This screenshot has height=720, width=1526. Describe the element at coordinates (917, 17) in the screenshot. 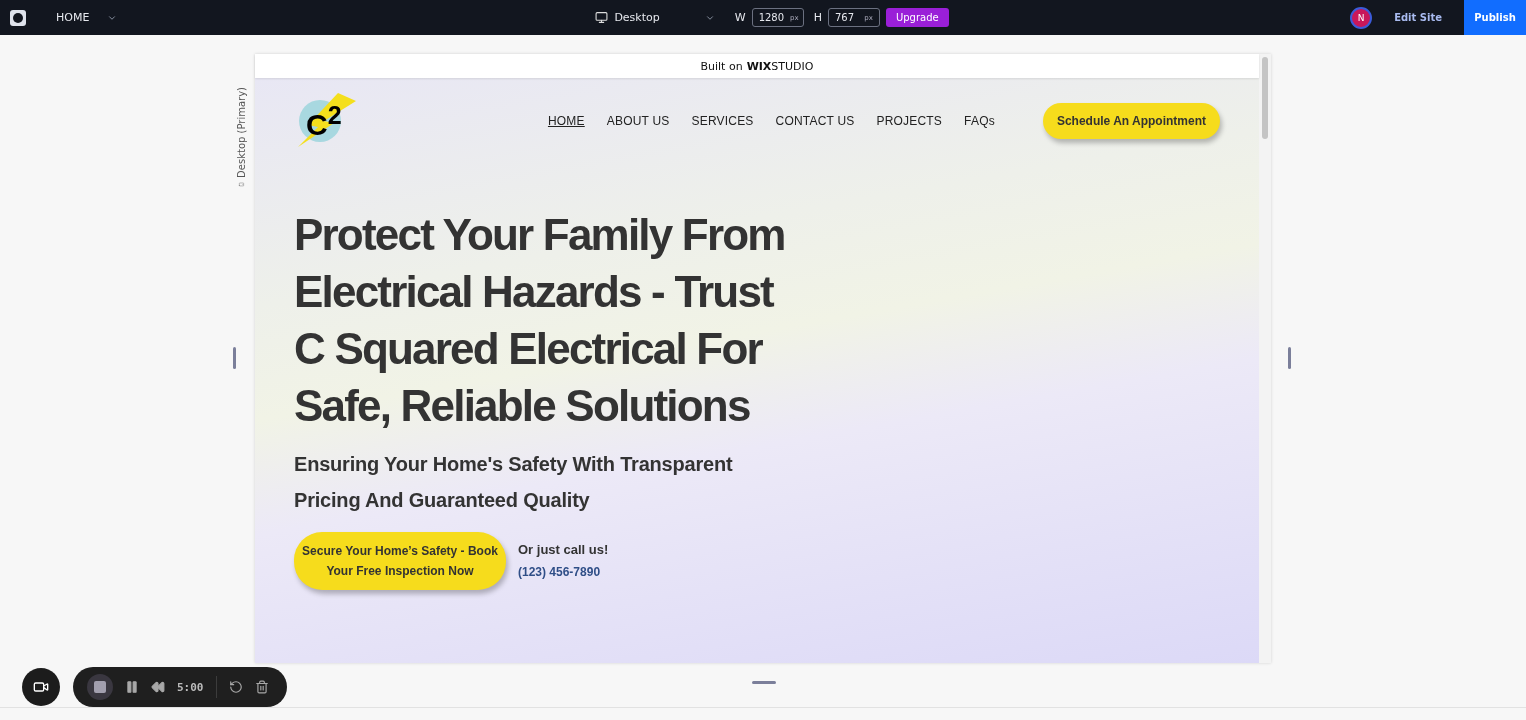

I see `upgrade-button: Upgrade` at that location.